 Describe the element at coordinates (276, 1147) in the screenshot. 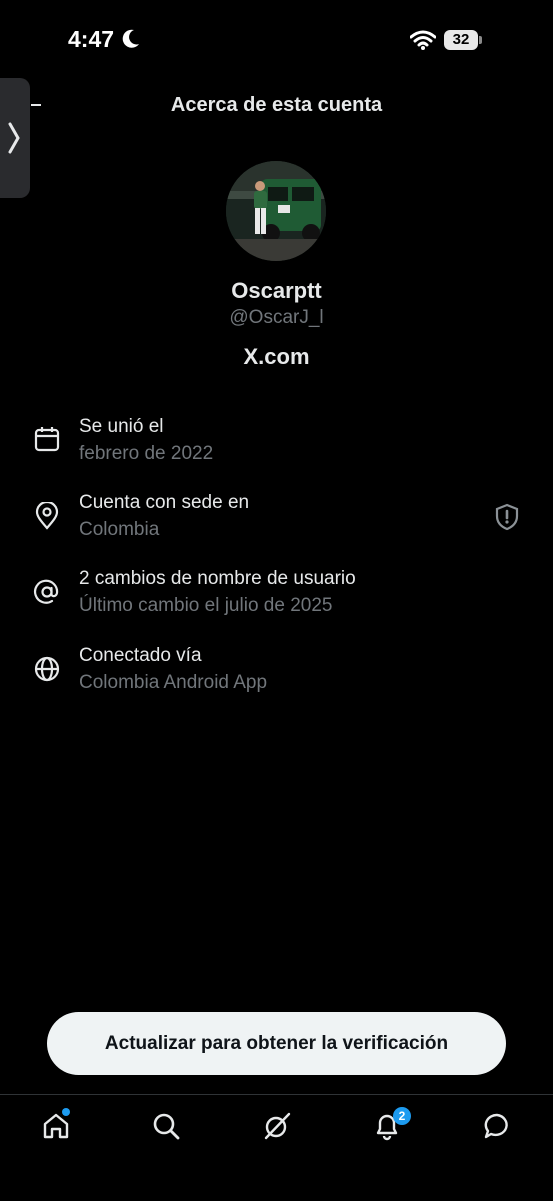

I see `bottom-nav: 2` at that location.